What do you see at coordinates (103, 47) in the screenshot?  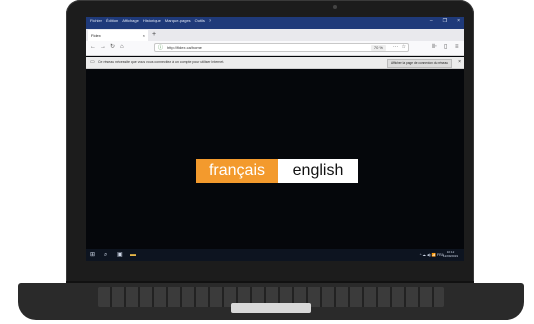 I see `forward-arrow-icon: →` at bounding box center [103, 47].